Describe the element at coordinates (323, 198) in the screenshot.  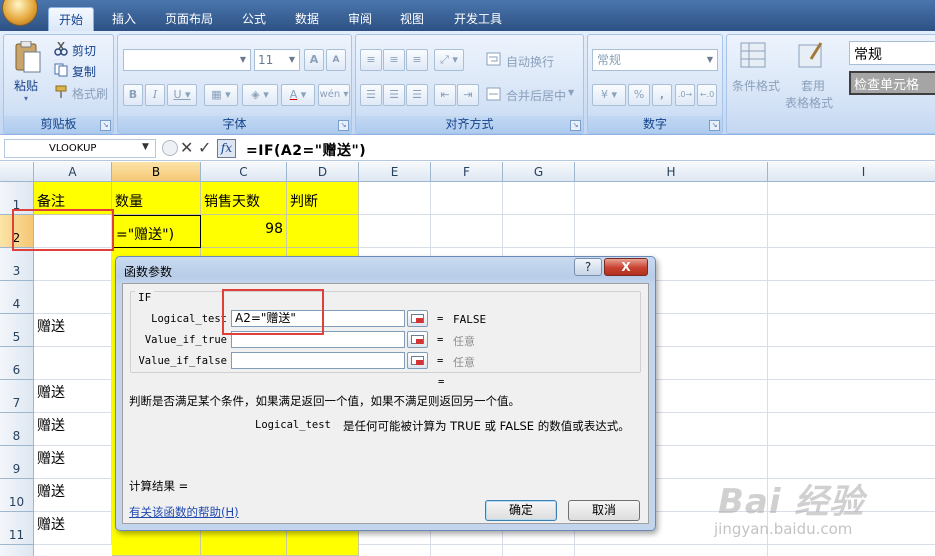
I see `cell-d1: 判断` at that location.